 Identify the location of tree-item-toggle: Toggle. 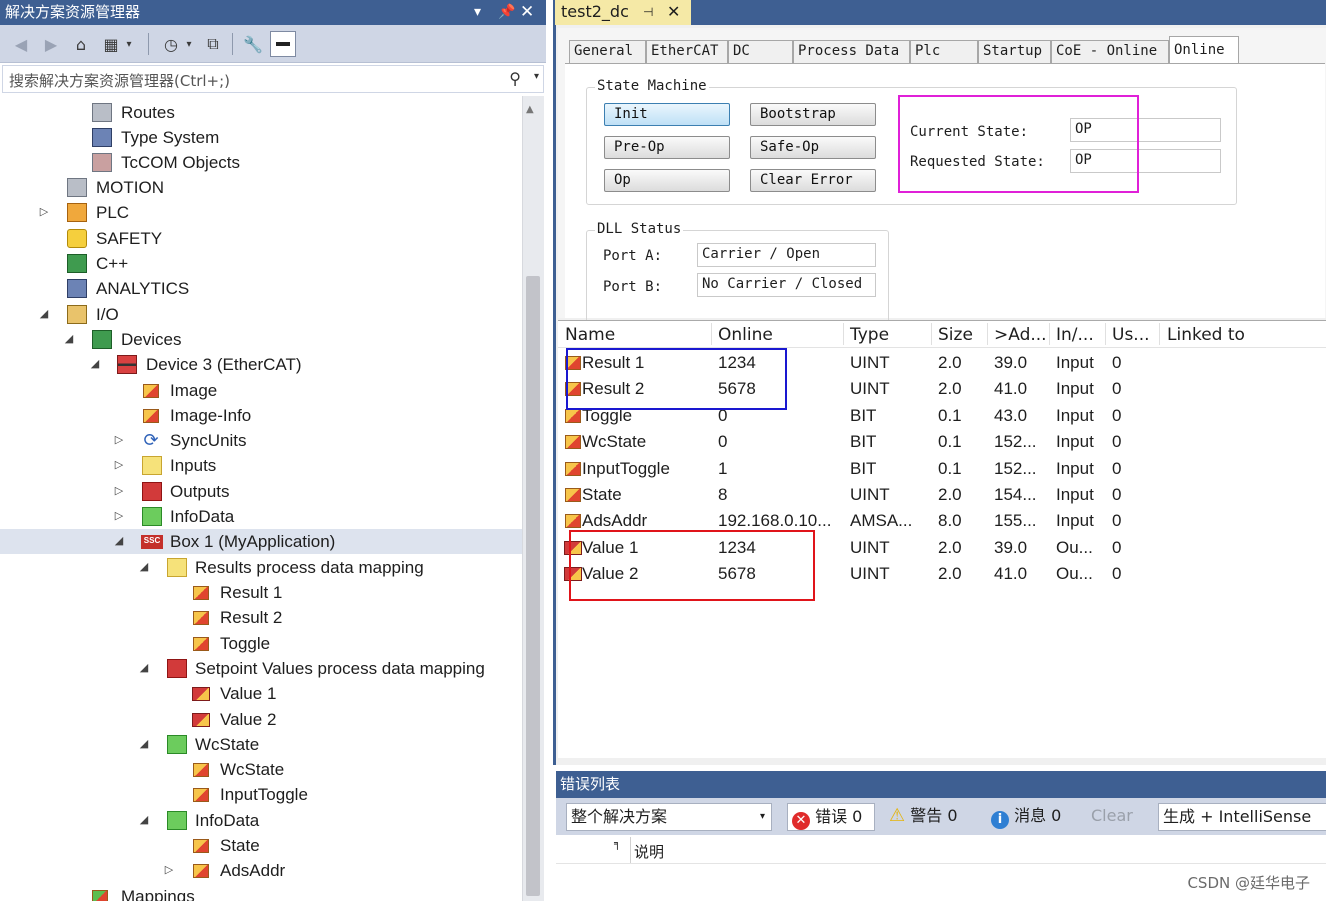
(261, 643).